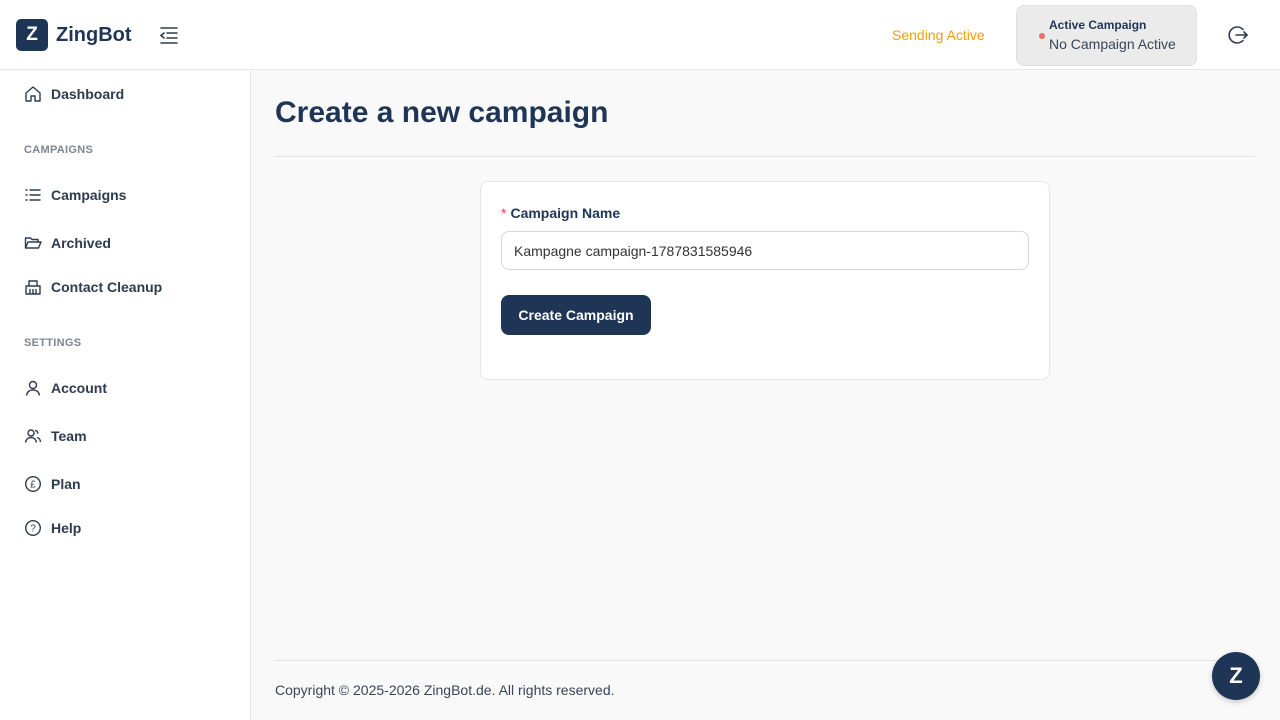 Image resolution: width=1280 pixels, height=720 pixels. I want to click on sidebar-item-plan: £ Plan, so click(52, 484).